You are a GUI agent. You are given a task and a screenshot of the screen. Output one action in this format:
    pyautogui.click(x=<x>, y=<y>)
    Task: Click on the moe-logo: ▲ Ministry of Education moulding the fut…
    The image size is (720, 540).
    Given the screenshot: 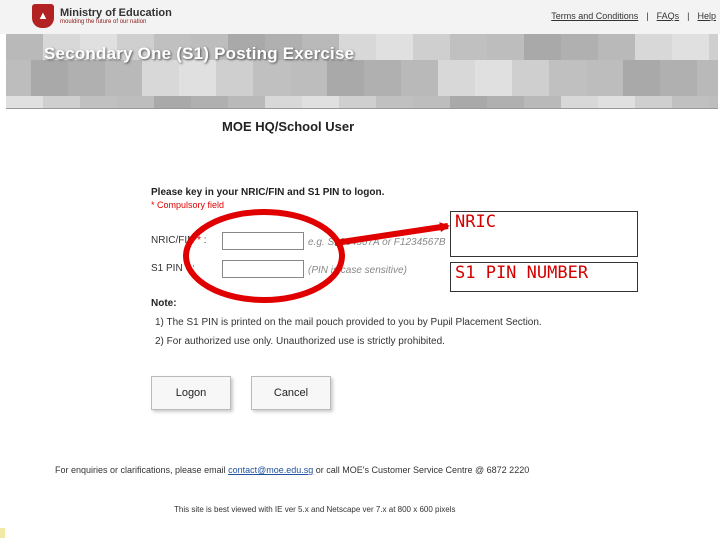 What is the action you would take?
    pyautogui.click(x=102, y=16)
    